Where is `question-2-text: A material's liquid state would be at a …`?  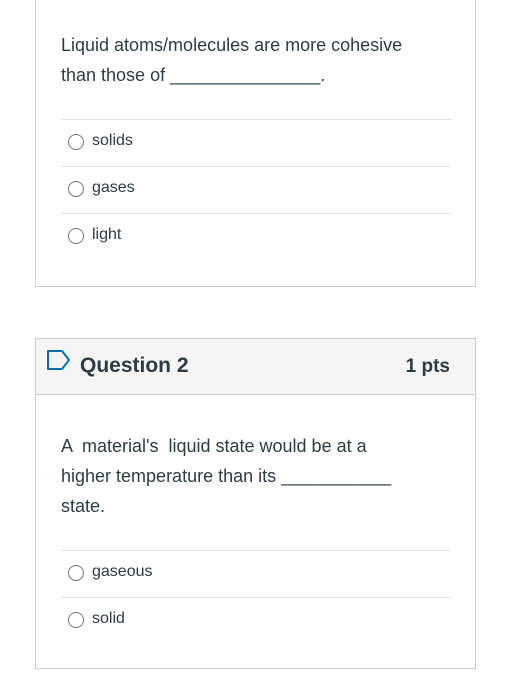
question-2-text: A material's liquid state would be at a … is located at coordinates (257, 476).